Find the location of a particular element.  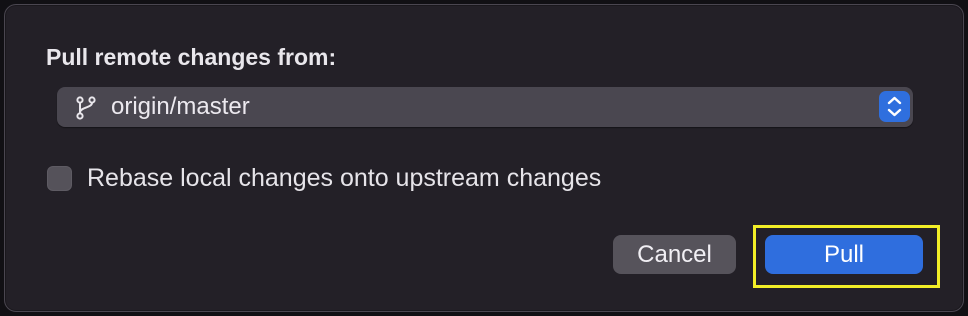

branch-icon is located at coordinates (86, 108).